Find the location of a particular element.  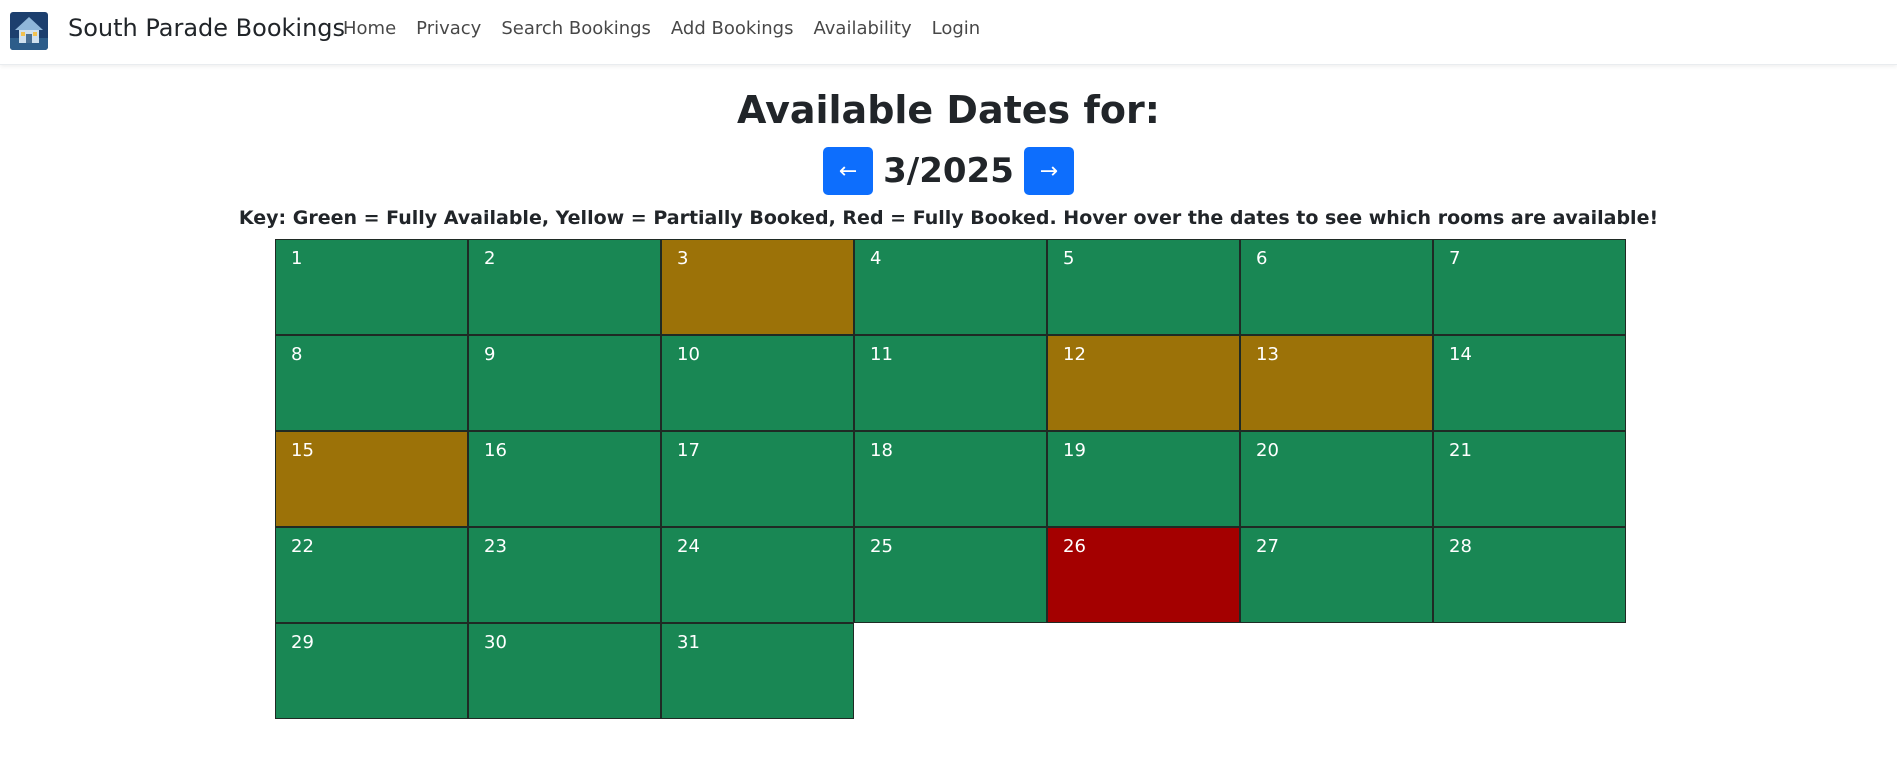

calendar-day-3: 3 is located at coordinates (757, 287).